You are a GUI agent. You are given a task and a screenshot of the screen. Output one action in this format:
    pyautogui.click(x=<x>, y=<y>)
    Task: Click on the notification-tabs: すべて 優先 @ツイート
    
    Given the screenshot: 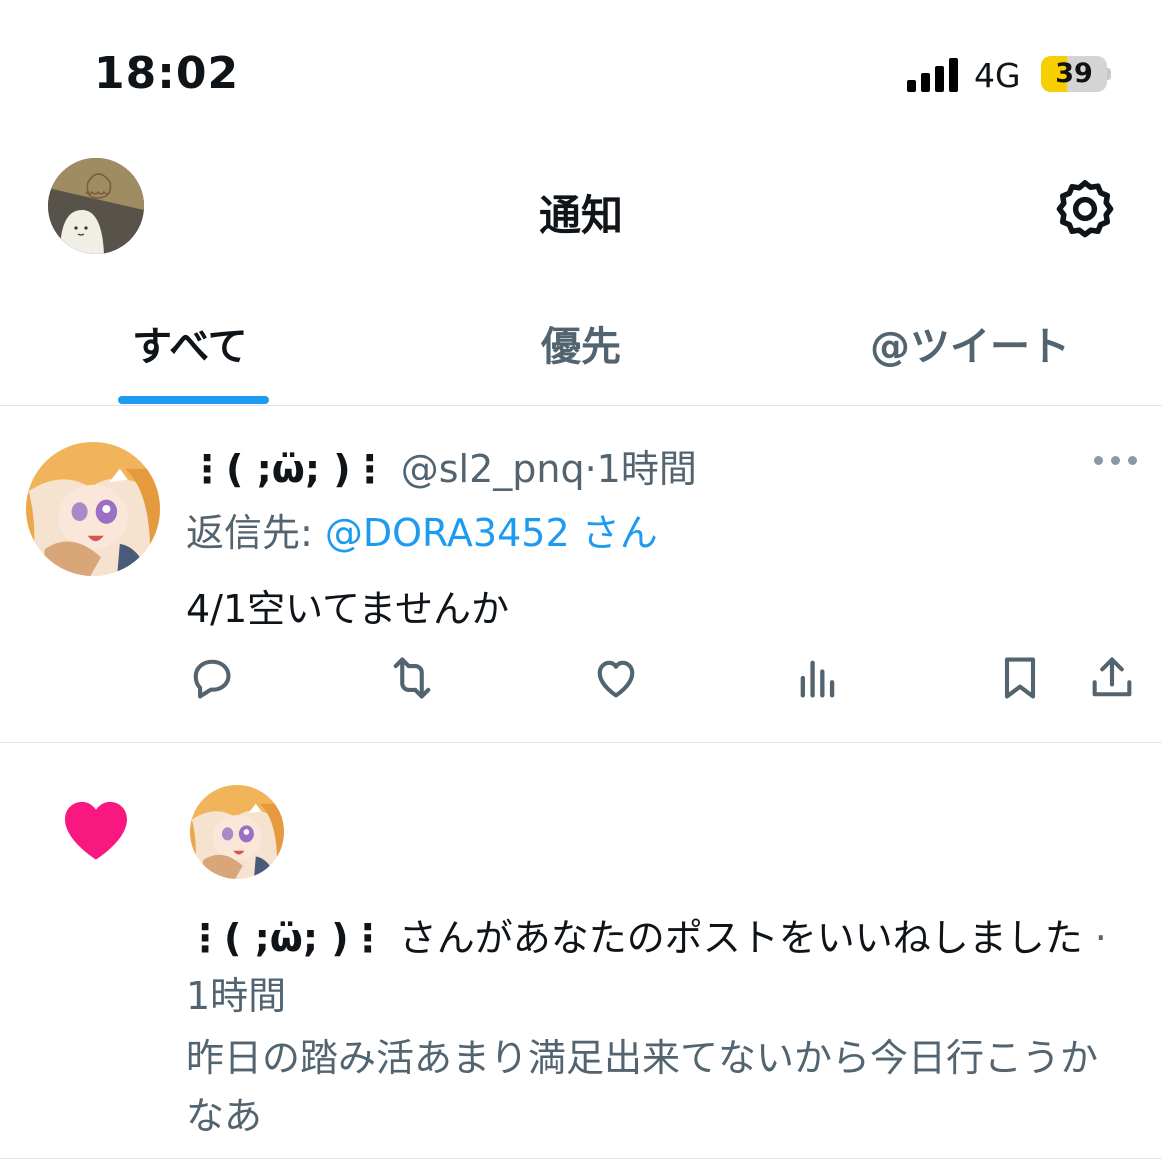 What is the action you would take?
    pyautogui.click(x=581, y=348)
    